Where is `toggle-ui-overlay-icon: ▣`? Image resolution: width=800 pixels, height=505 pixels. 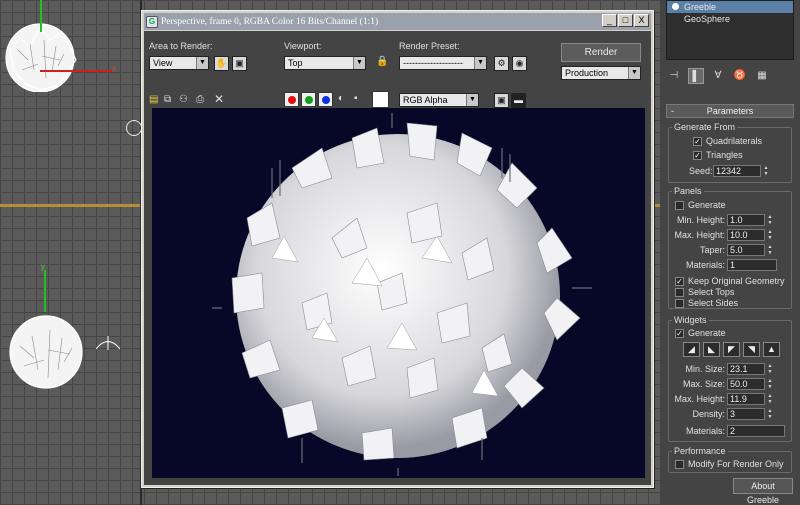
toggle-ui-overlay-icon: ▣ is located at coordinates (501, 100).